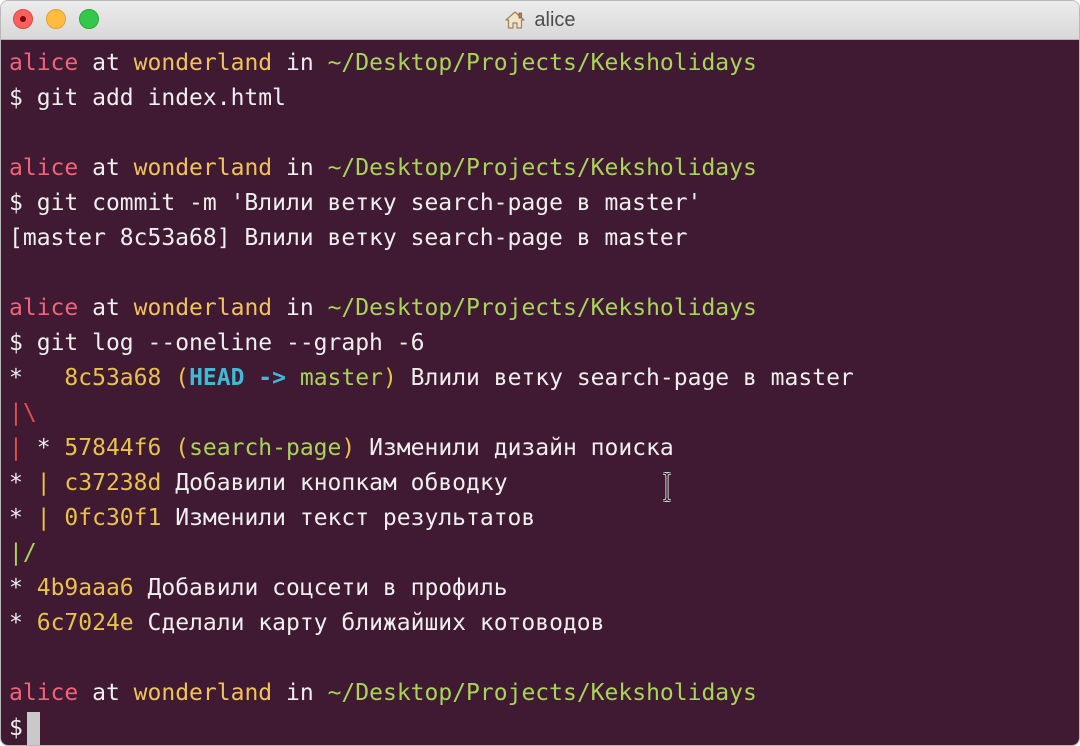 The height and width of the screenshot is (746, 1080). What do you see at coordinates (544, 483) in the screenshot?
I see `log-row: * | c37238d Добавили кнопкам обводку` at bounding box center [544, 483].